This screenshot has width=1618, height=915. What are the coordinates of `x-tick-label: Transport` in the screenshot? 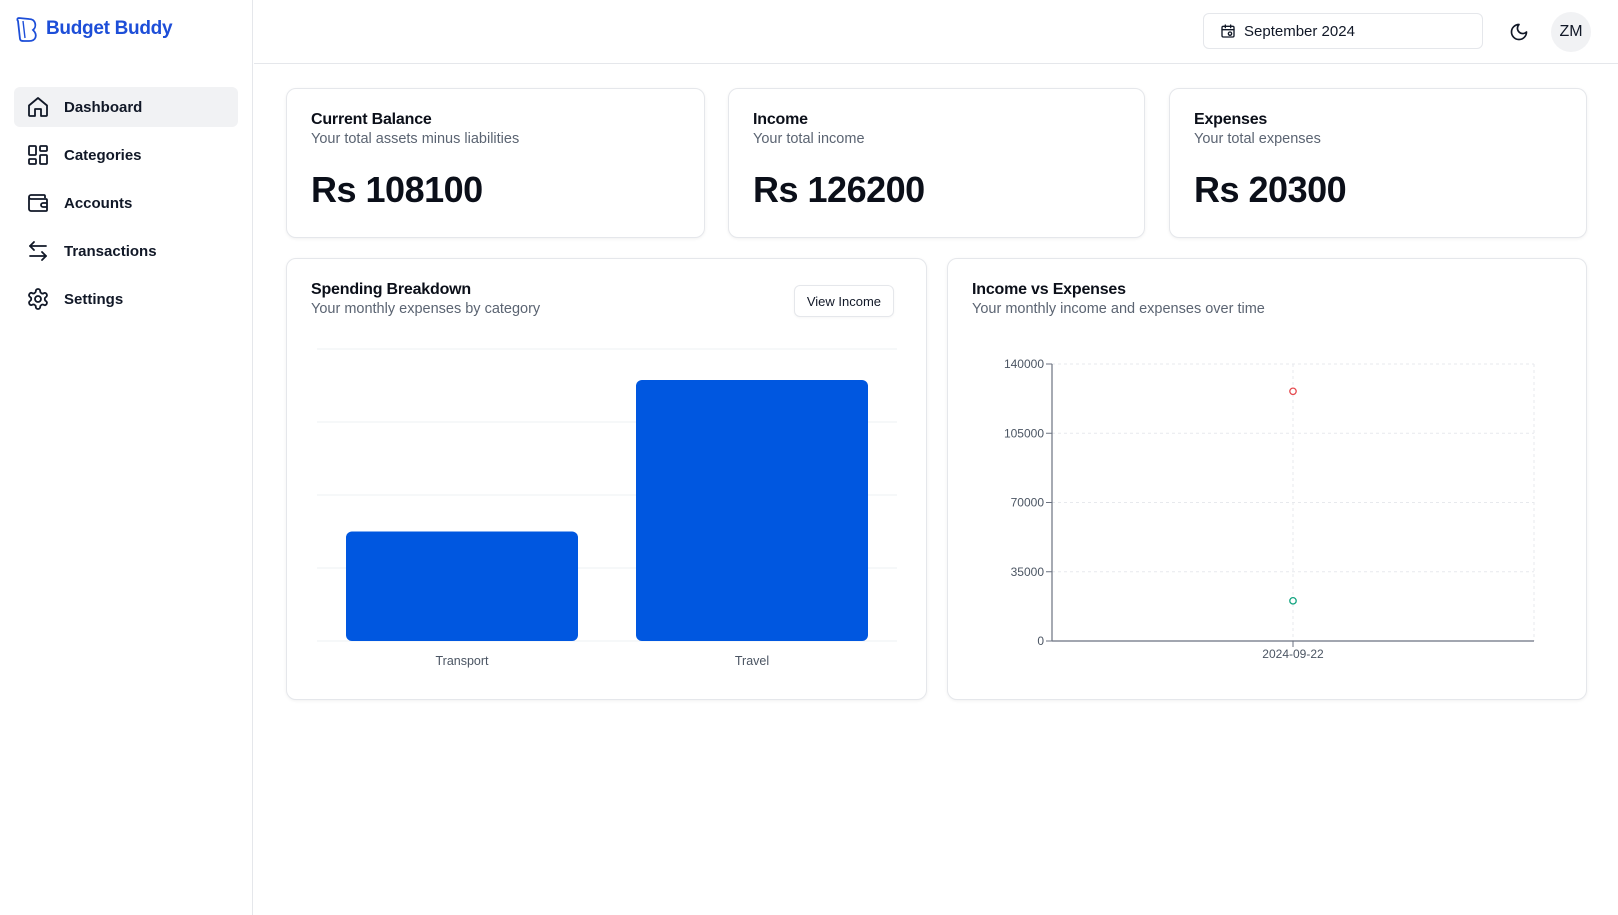 It's located at (462, 661).